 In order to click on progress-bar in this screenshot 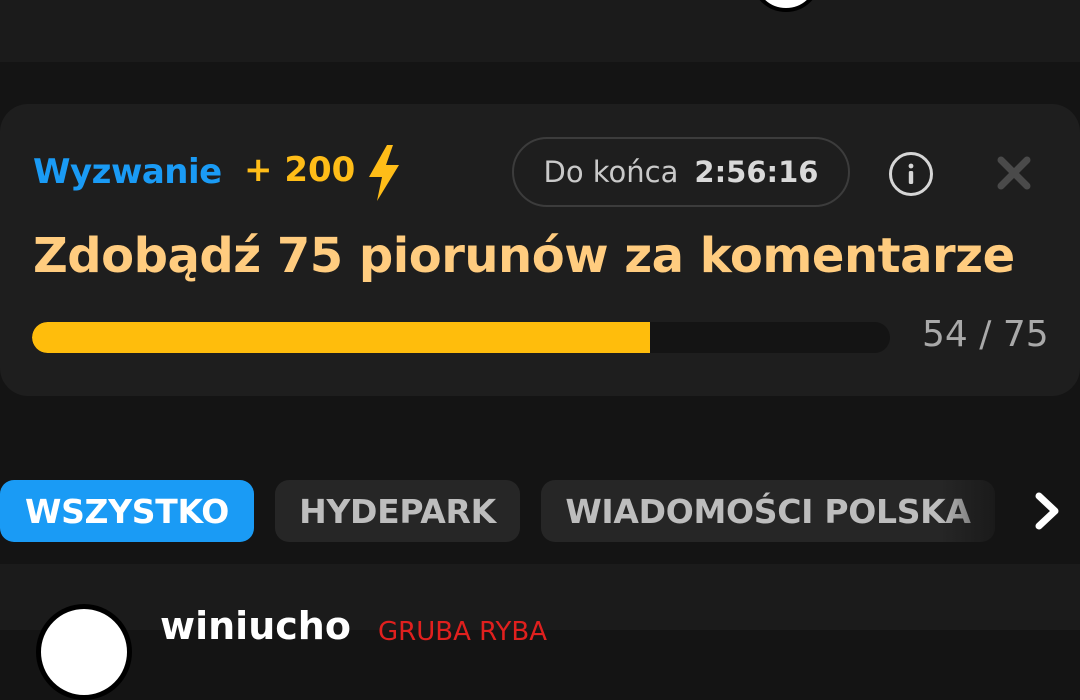, I will do `click(461, 337)`.